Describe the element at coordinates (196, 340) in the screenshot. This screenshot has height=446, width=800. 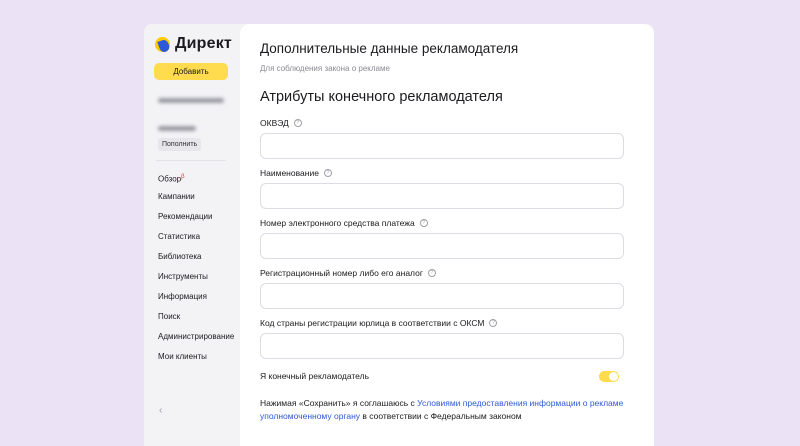
I see `sidebar-item-administration: Администрирование` at that location.